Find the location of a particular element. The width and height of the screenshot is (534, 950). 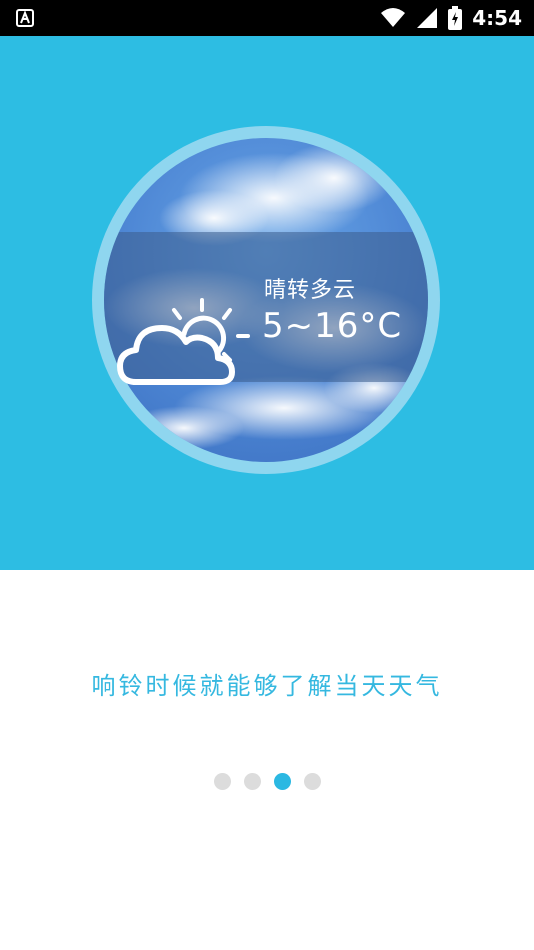

signal-icon is located at coordinates (427, 18).